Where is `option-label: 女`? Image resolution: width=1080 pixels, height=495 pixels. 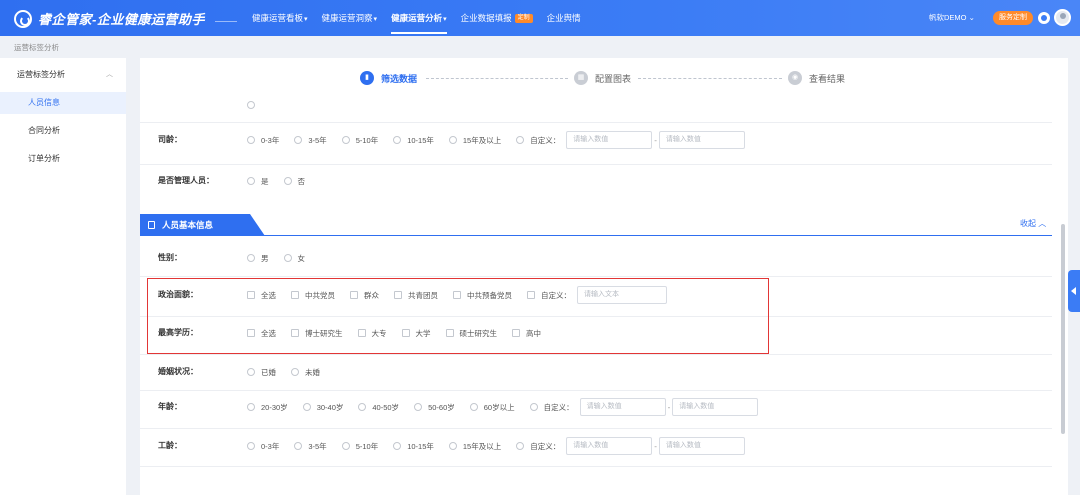 option-label: 女 is located at coordinates (301, 258).